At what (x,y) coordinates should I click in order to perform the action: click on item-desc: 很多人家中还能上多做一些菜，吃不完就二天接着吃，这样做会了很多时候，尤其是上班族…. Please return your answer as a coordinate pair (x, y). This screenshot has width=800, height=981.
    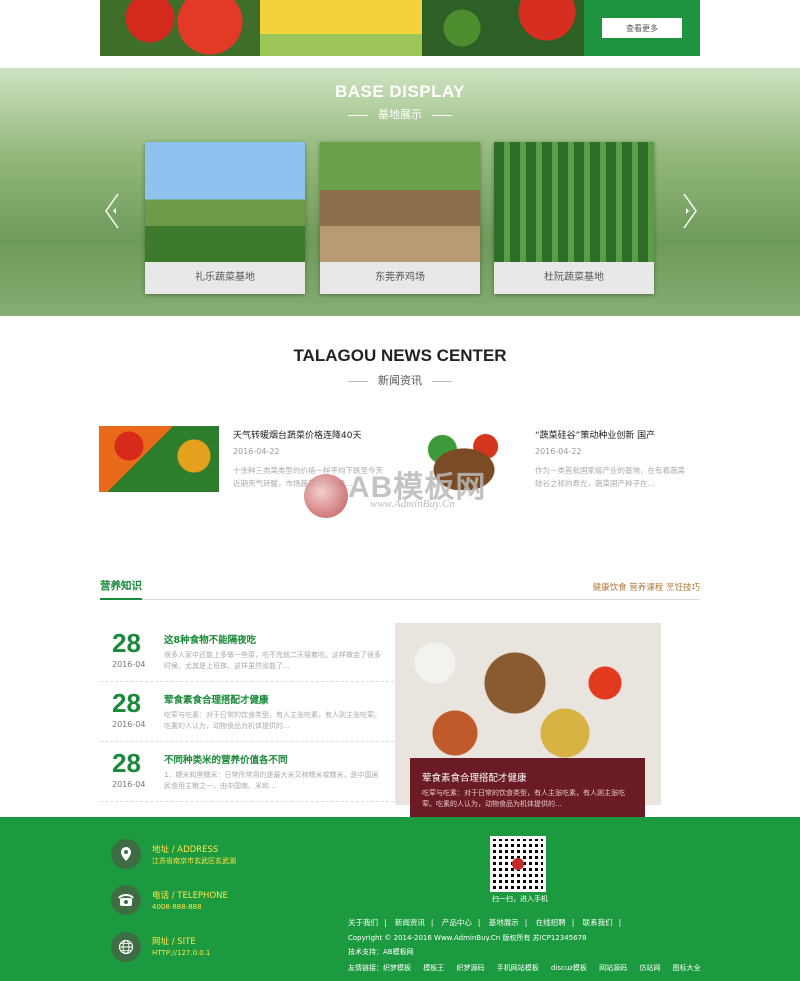
    Looking at the image, I should click on (272, 660).